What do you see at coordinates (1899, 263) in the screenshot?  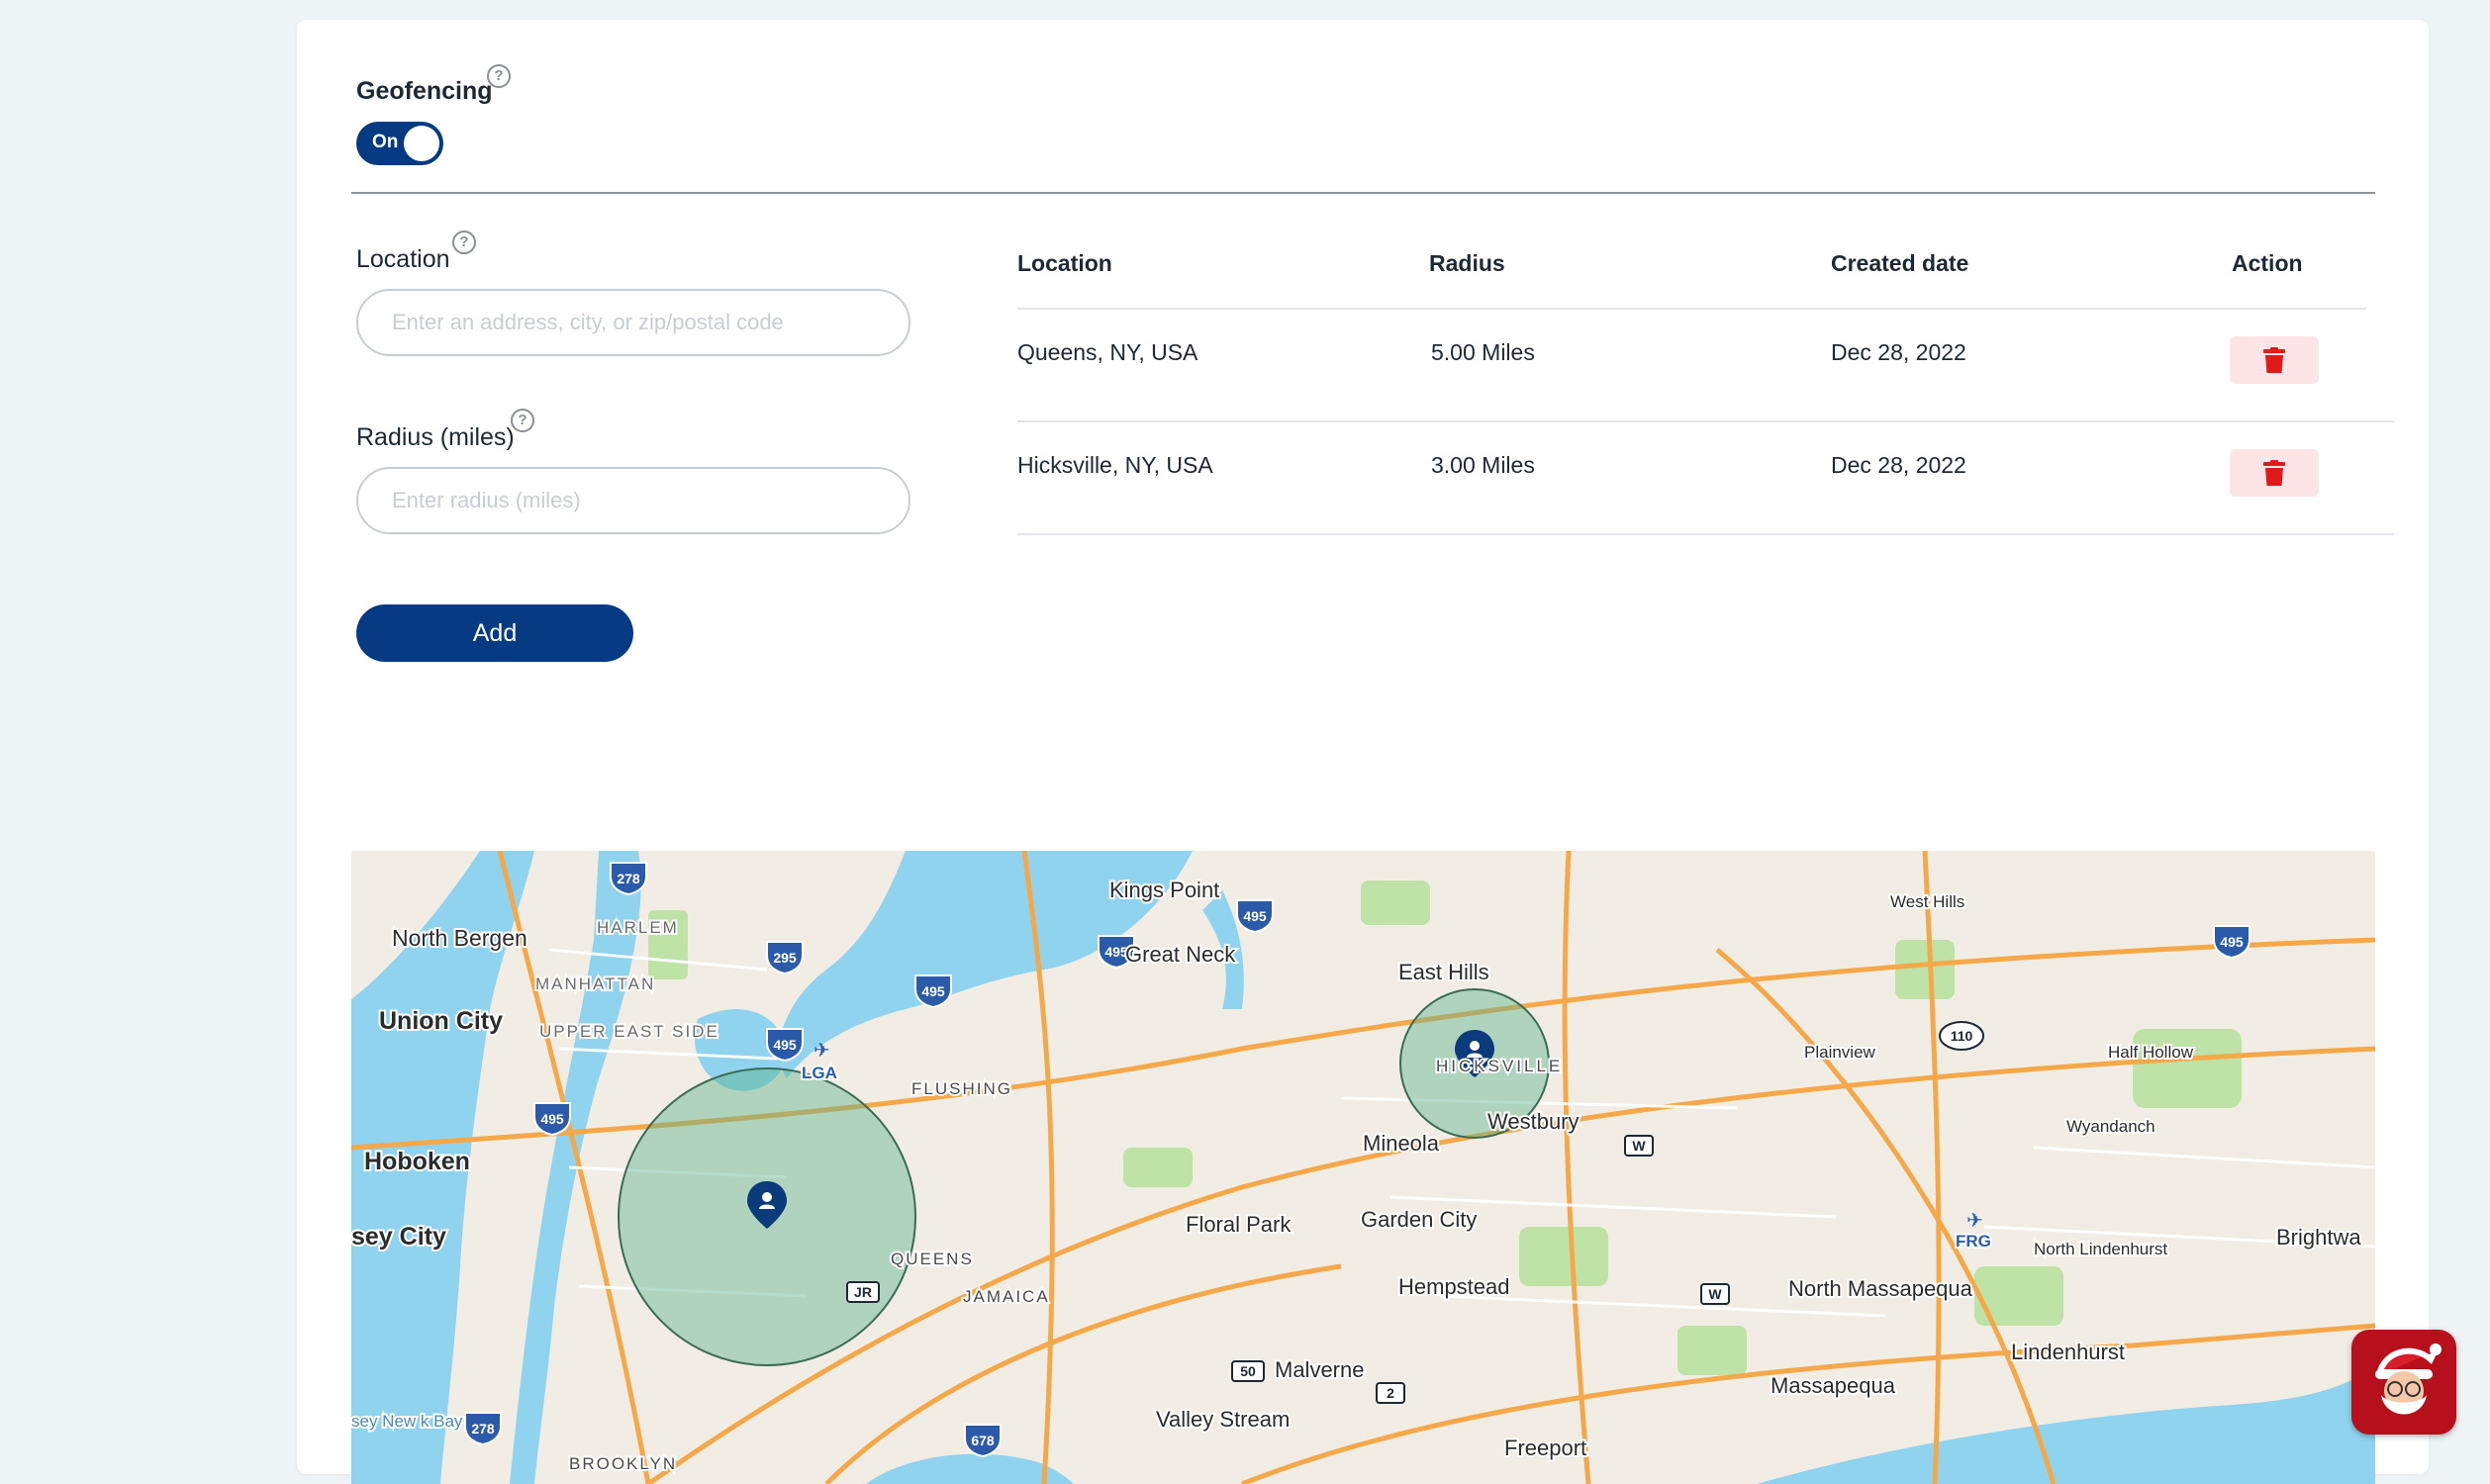 I see `column-header-created-date: Created date` at bounding box center [1899, 263].